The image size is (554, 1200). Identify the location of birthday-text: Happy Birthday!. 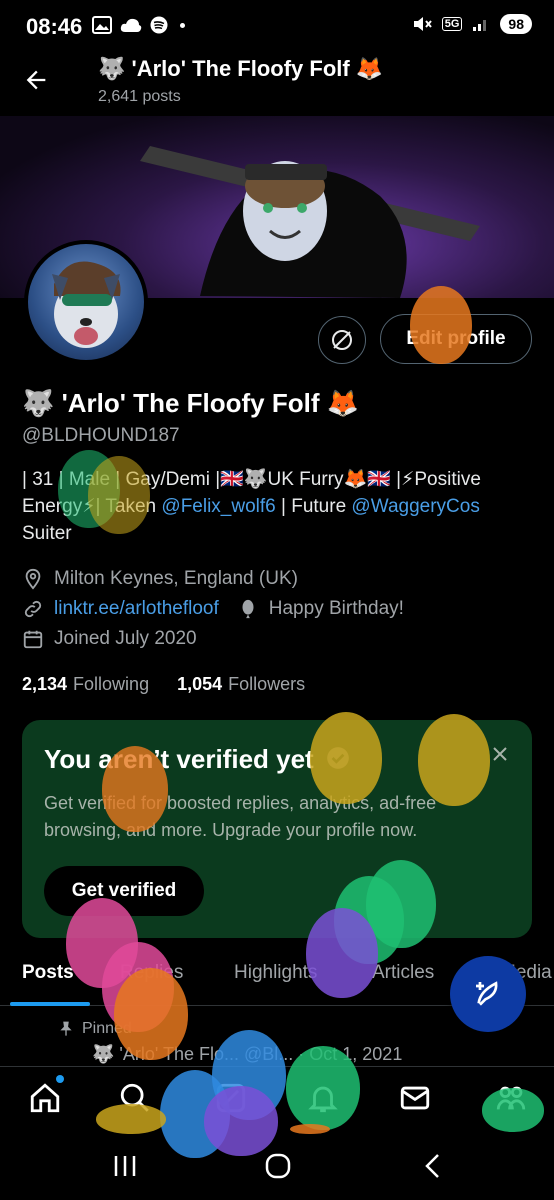
(336, 608).